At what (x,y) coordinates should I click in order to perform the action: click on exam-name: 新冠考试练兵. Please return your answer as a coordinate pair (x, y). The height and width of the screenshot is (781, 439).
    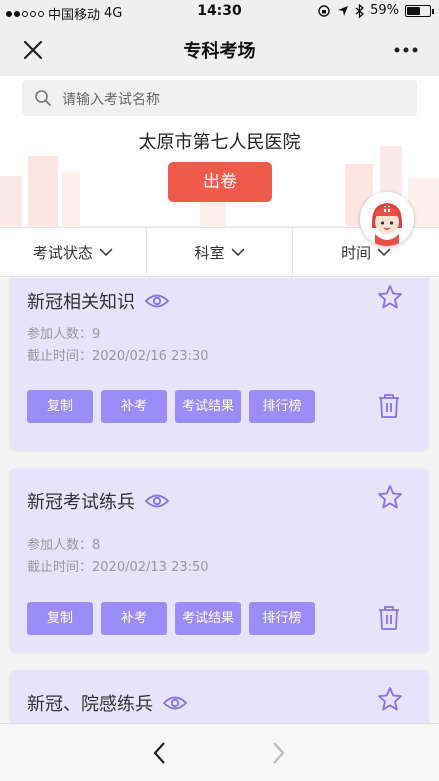
    Looking at the image, I should click on (81, 502).